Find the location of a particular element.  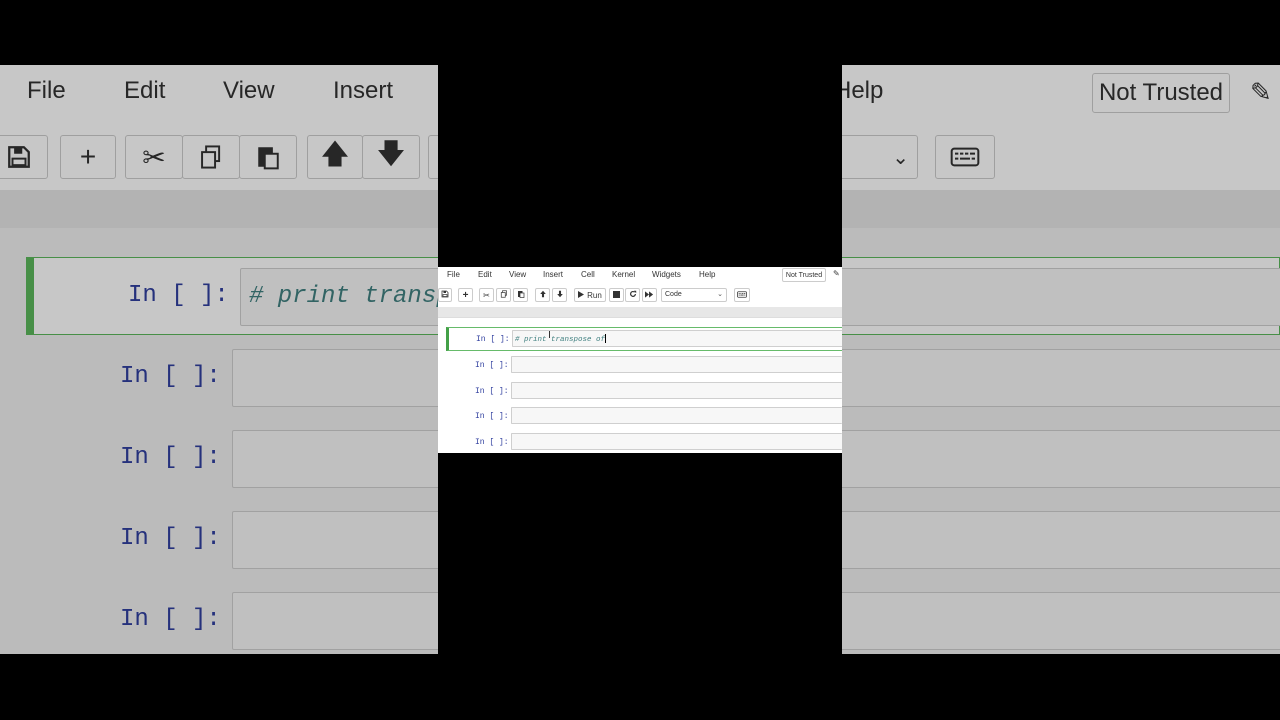

copy-button is located at coordinates (503, 295).